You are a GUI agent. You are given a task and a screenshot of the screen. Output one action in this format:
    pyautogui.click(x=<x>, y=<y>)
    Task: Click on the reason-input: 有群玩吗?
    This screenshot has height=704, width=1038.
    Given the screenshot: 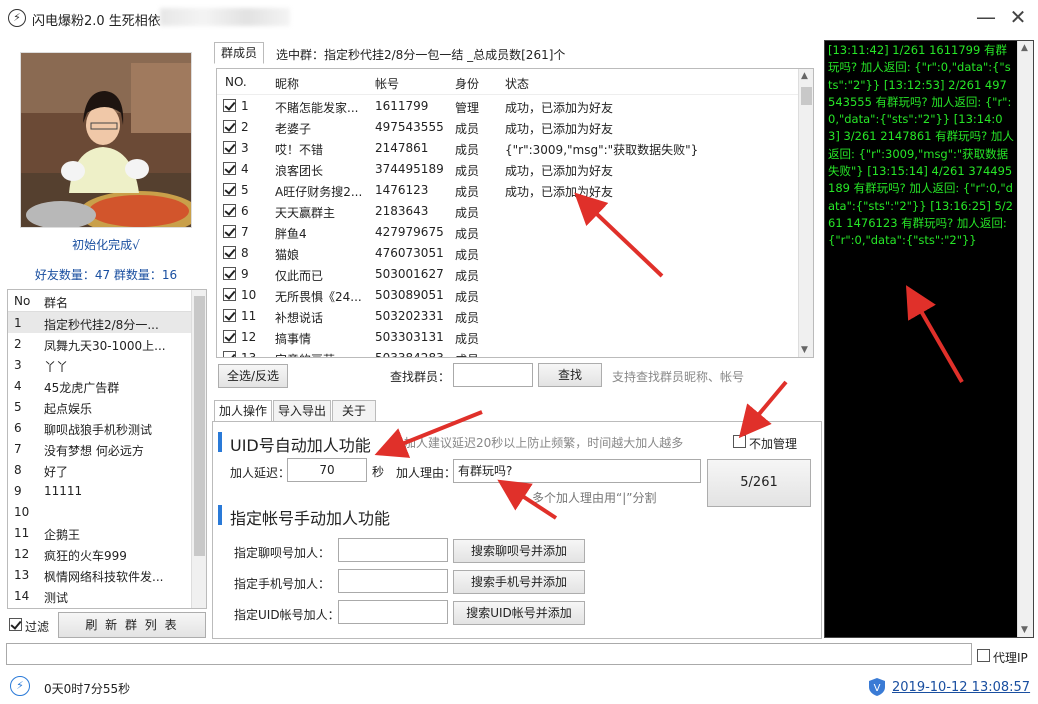 What is the action you would take?
    pyautogui.click(x=577, y=471)
    